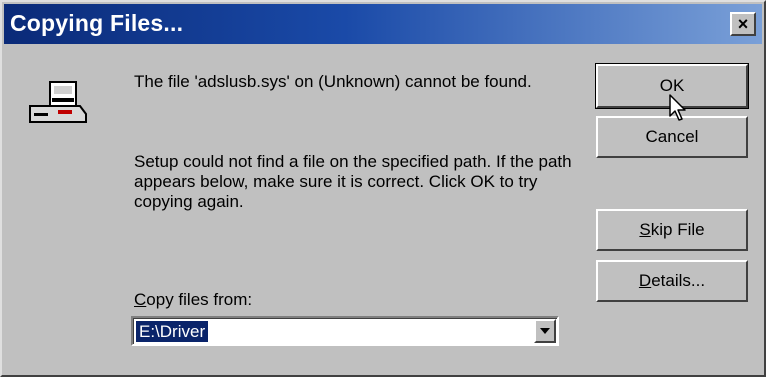  Describe the element at coordinates (672, 85) in the screenshot. I see `ok-button-label: OK` at that location.